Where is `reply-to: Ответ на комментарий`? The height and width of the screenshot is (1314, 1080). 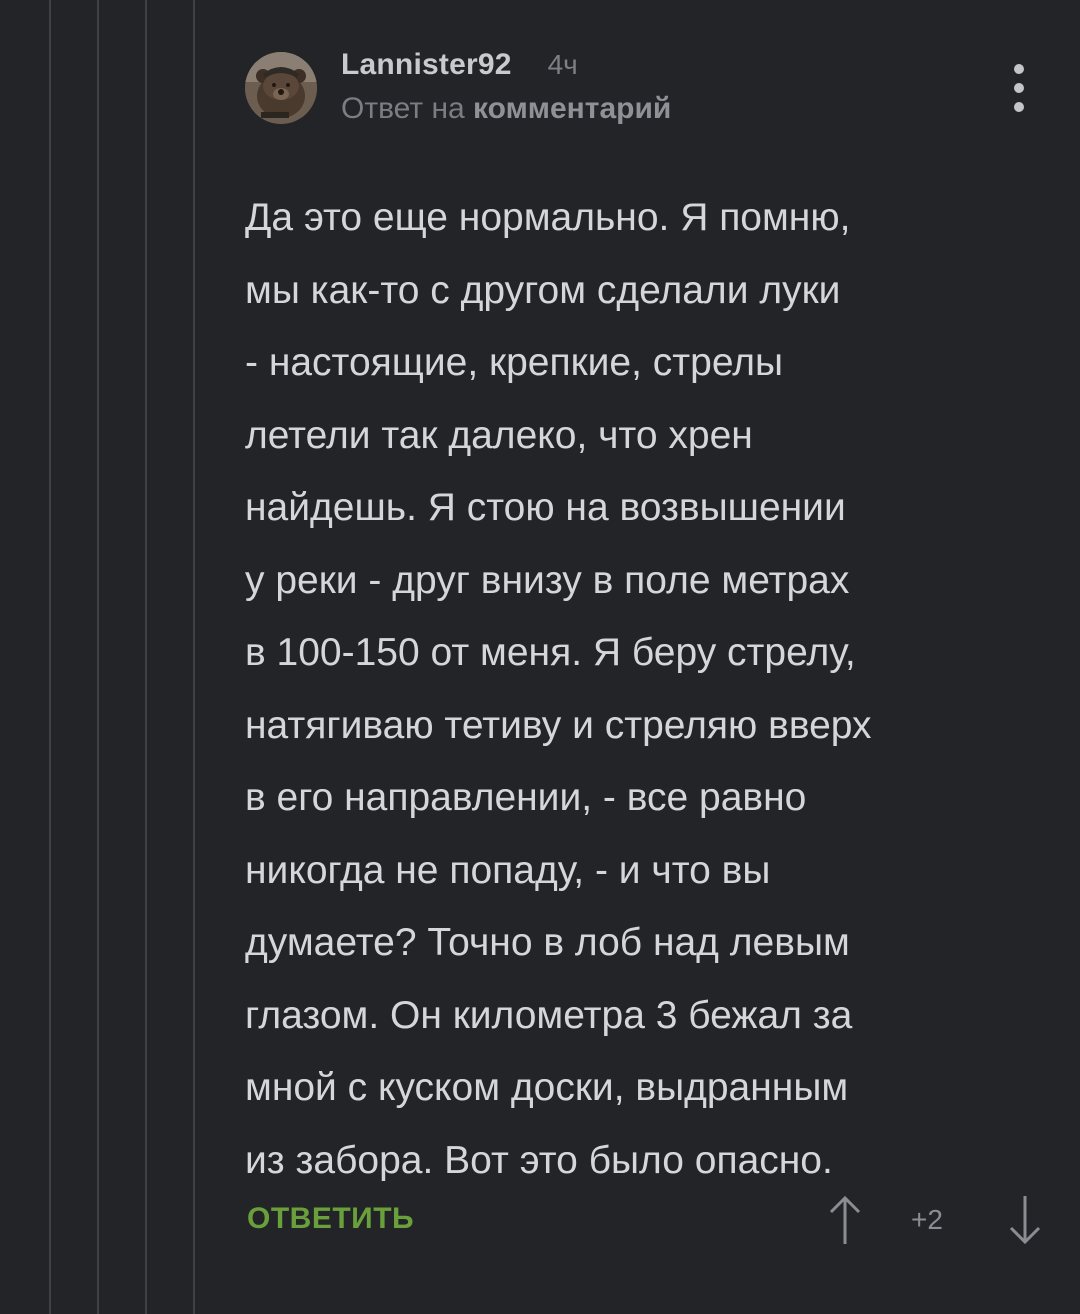
reply-to: Ответ на комментарий is located at coordinates (506, 109).